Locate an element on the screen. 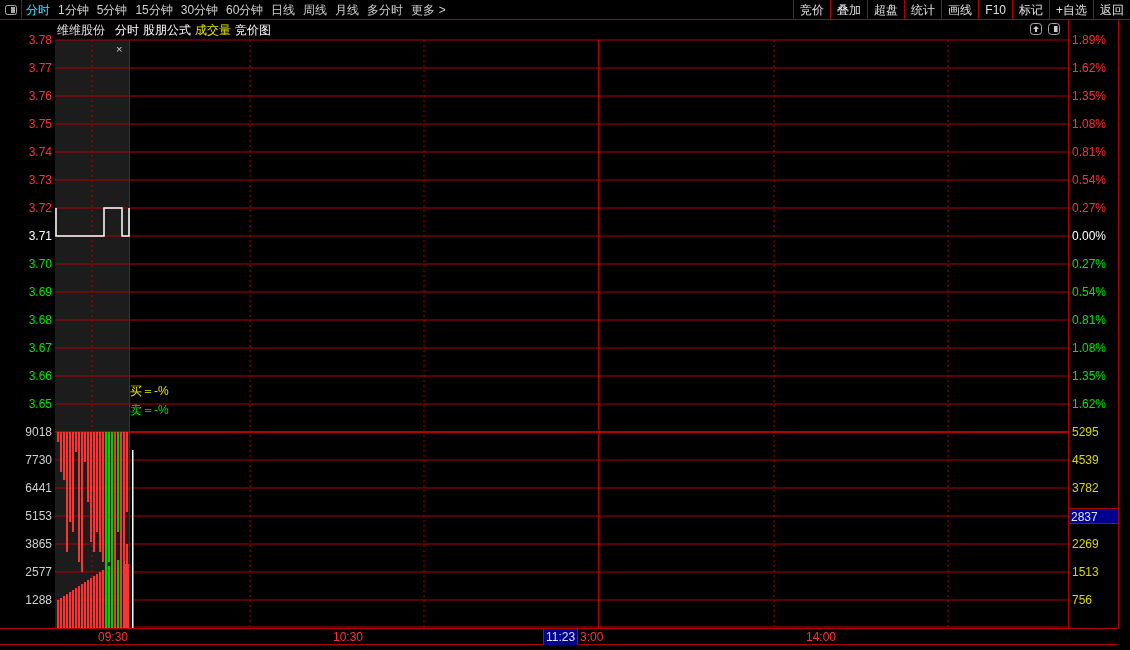 Image resolution: width=1130 pixels, height=650 pixels. period-tab: 60分钟 is located at coordinates (245, 9).